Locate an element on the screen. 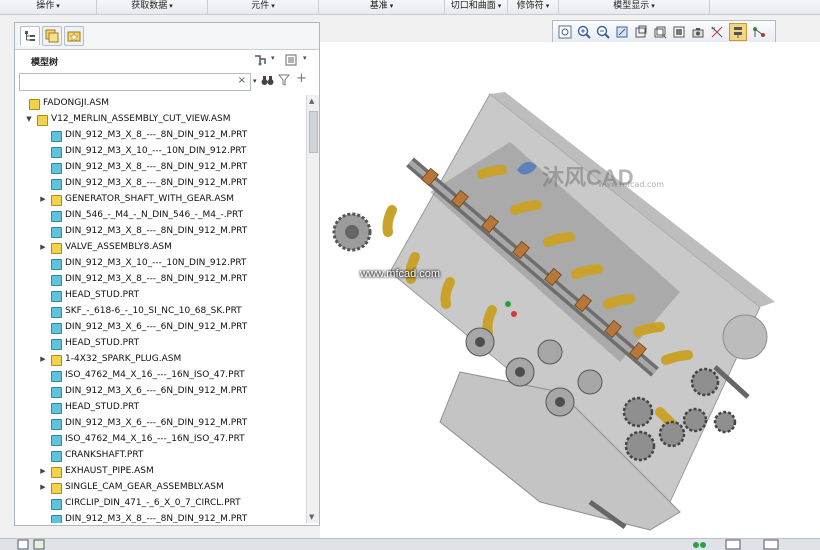 This screenshot has height=550, width=820. tree-item: CRANKSHAFT.PRT is located at coordinates (159, 455).